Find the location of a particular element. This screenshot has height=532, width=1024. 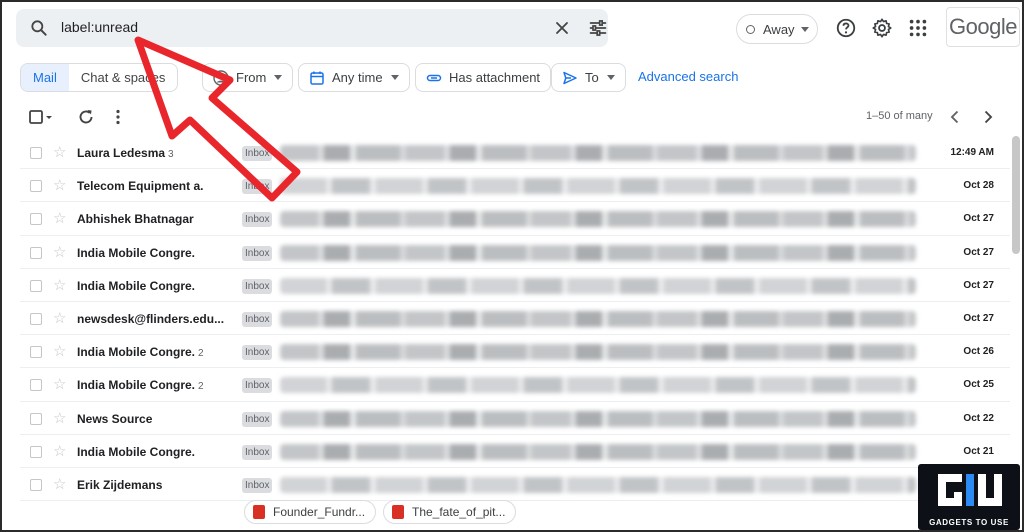

sender-name: News Source is located at coordinates (116, 419).